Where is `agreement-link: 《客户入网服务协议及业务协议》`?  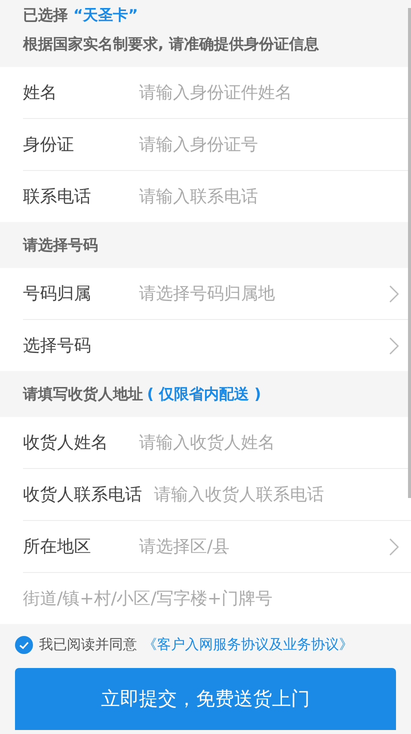 agreement-link: 《客户入网服务协议及业务协议》 is located at coordinates (248, 645).